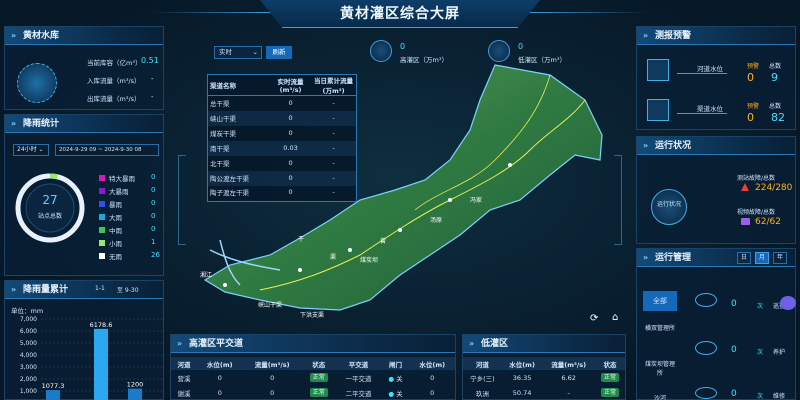 The width and height of the screenshot is (800, 400). What do you see at coordinates (184, 393) in the screenshot?
I see `cell: 谢溪` at bounding box center [184, 393].